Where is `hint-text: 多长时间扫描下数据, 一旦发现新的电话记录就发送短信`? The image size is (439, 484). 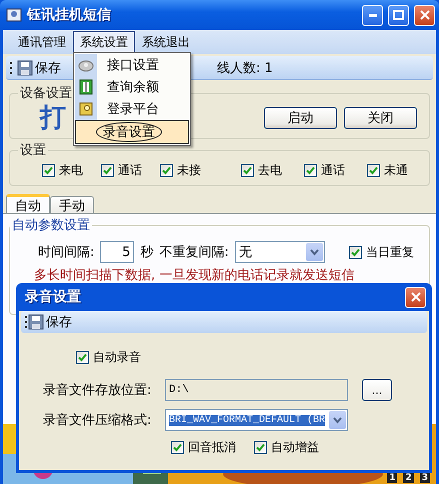
hint-text: 多长时间扫描下数据, 一旦发现新的电话记录就发送短信 is located at coordinates (193, 275).